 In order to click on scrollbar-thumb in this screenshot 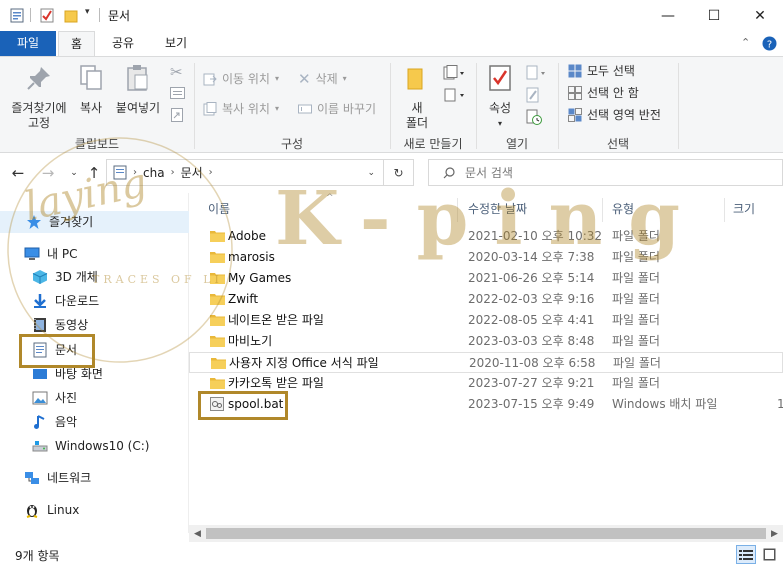, I will do `click(486, 533)`.